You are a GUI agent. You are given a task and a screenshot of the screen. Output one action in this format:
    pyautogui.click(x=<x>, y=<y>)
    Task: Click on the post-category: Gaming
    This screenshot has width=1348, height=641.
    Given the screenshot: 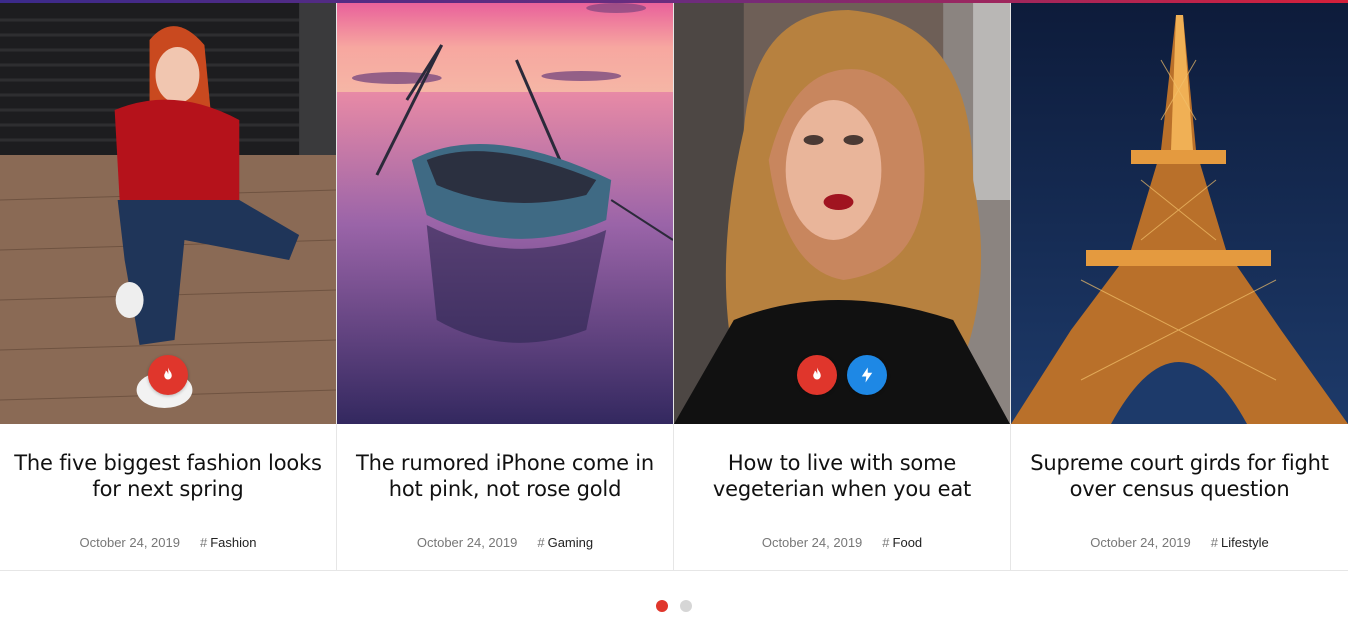 What is the action you would take?
    pyautogui.click(x=571, y=542)
    